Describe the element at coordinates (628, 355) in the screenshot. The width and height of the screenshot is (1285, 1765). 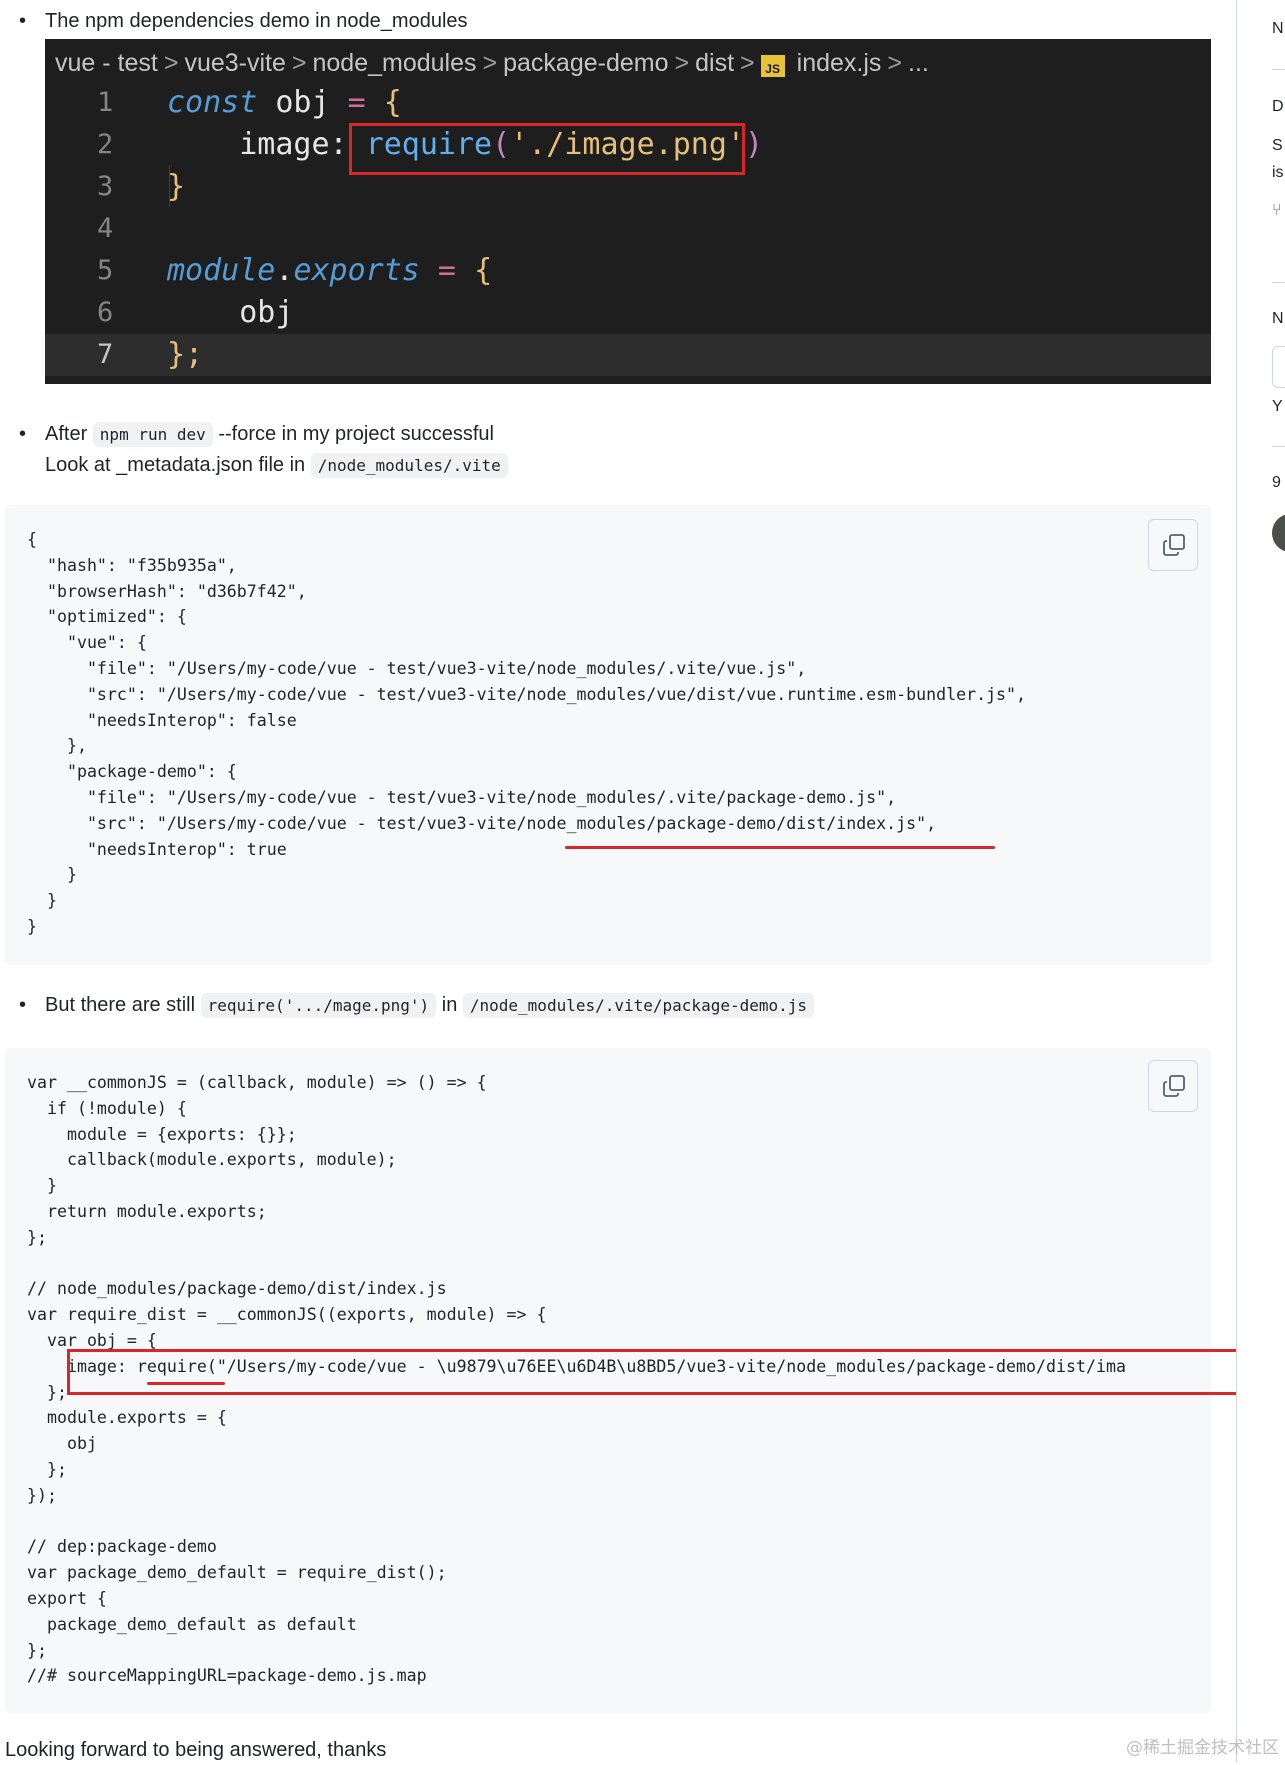
I see `editor-line-current: 7 };` at that location.